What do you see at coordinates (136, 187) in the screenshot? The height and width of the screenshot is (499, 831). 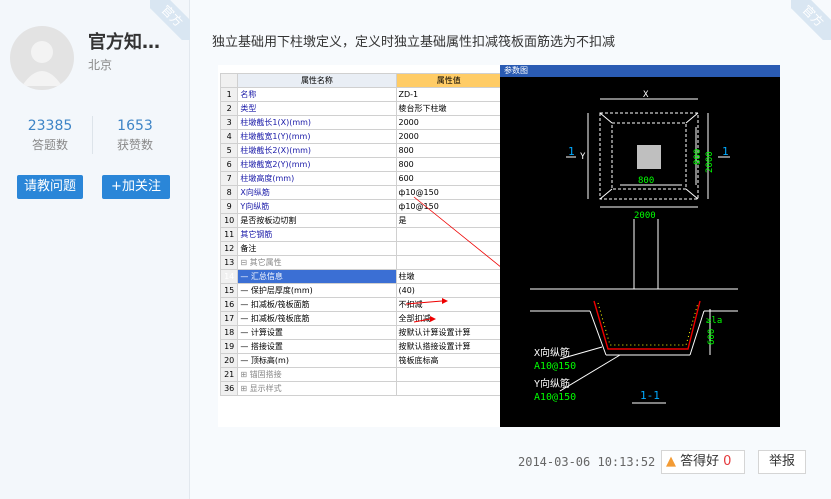 I see `follow-button: +加关注` at bounding box center [136, 187].